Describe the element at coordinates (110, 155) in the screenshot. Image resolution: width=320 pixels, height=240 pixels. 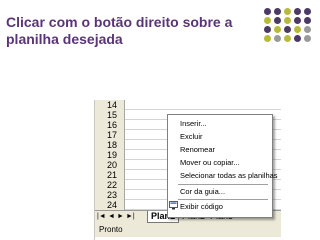
I see `row-header: 19` at that location.